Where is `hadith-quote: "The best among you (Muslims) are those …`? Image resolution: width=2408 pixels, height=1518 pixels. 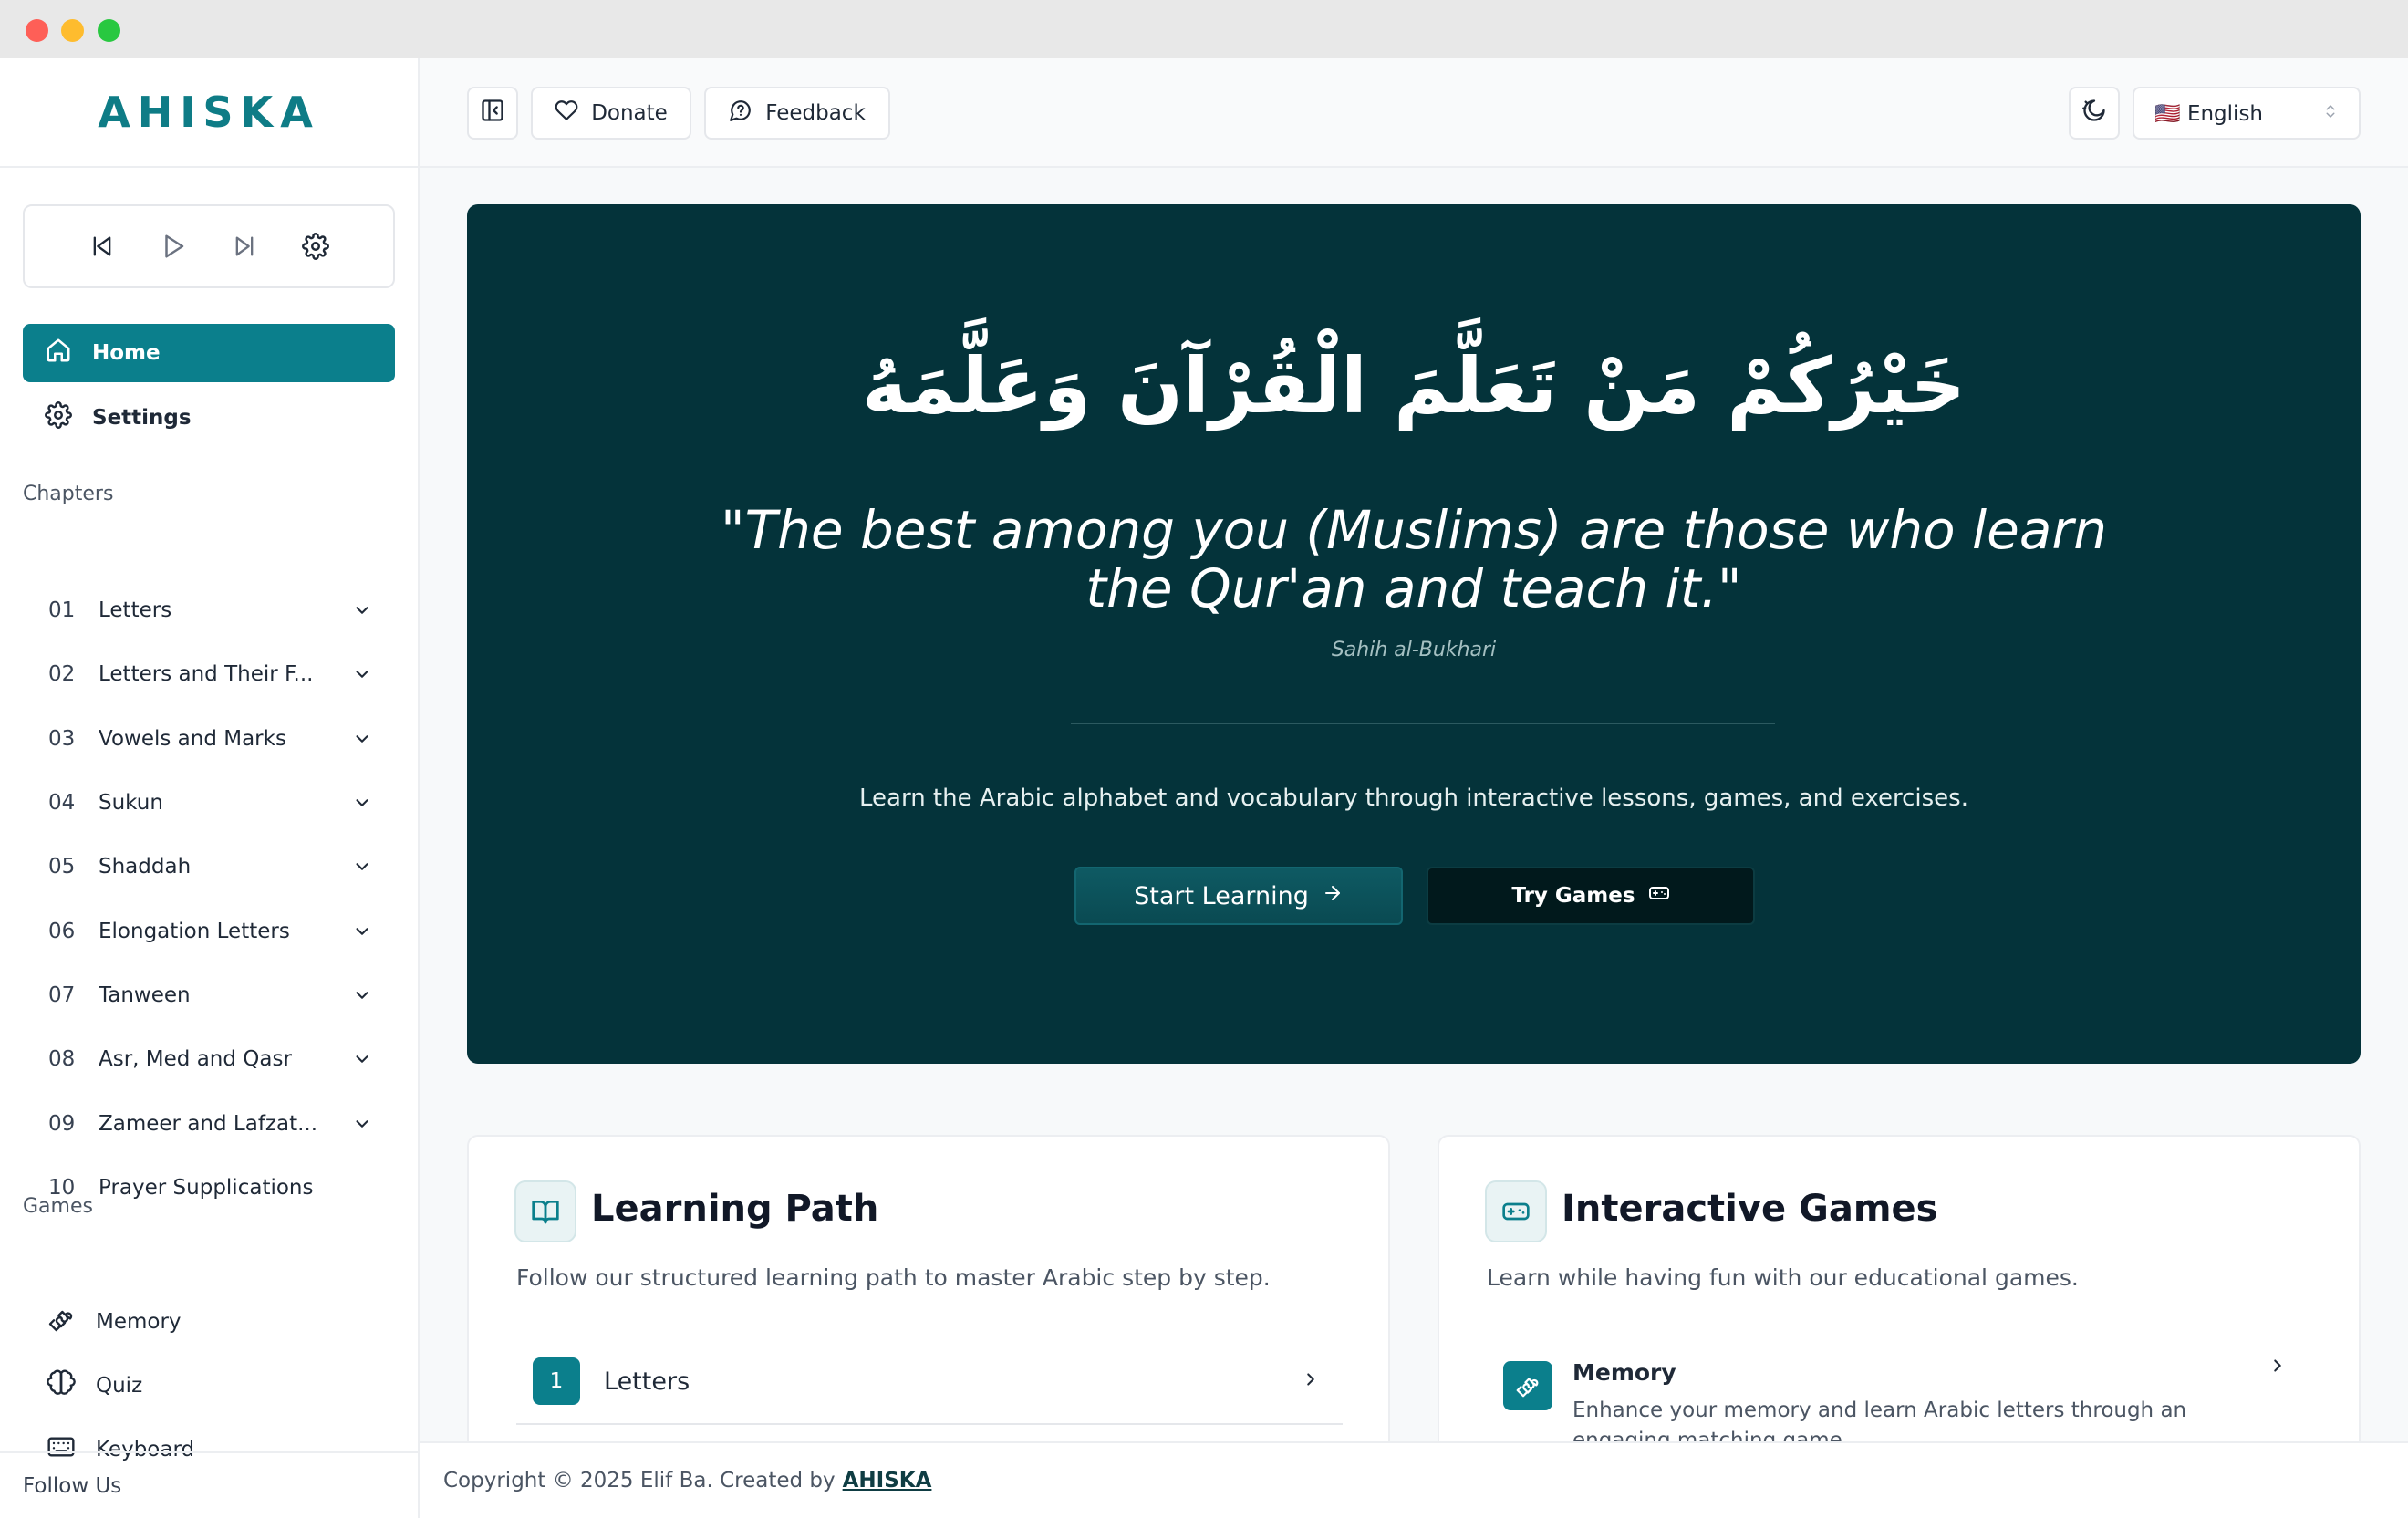
hadith-quote: "The best among you (Muslims) are those … is located at coordinates (1413, 559).